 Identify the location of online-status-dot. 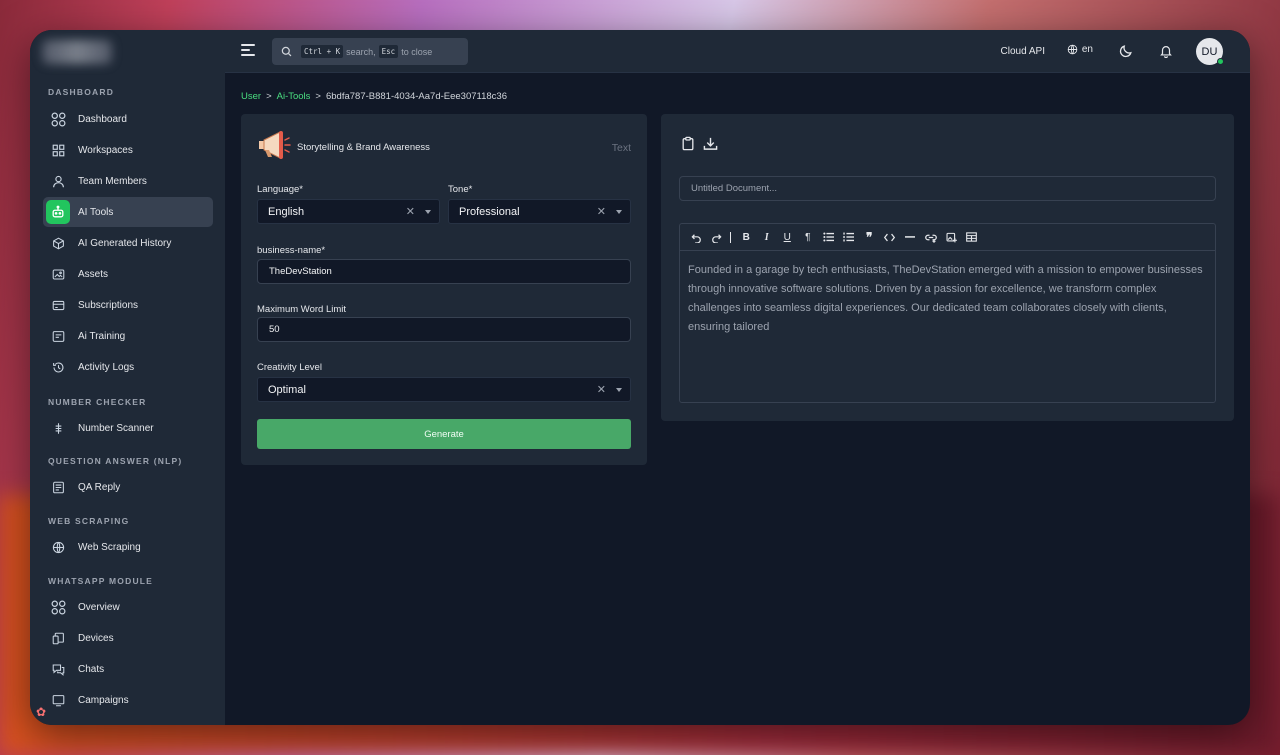
(1220, 61).